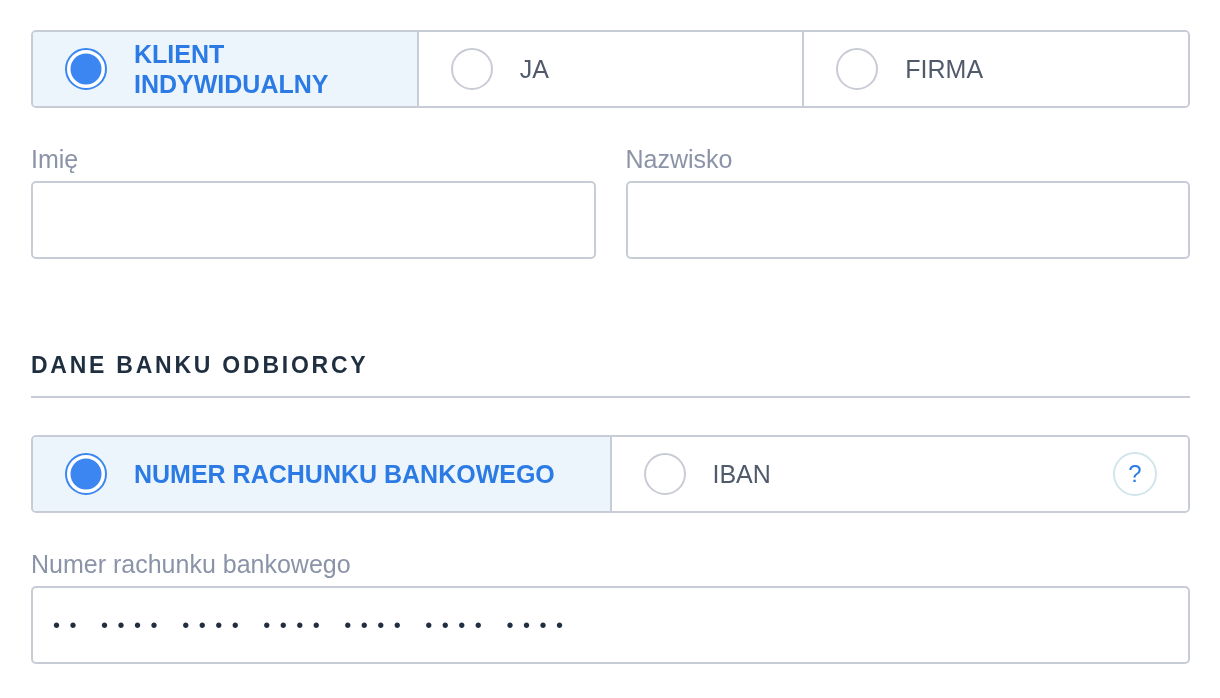 This screenshot has height=698, width=1220. Describe the element at coordinates (1135, 474) in the screenshot. I see `help-button: ?` at that location.